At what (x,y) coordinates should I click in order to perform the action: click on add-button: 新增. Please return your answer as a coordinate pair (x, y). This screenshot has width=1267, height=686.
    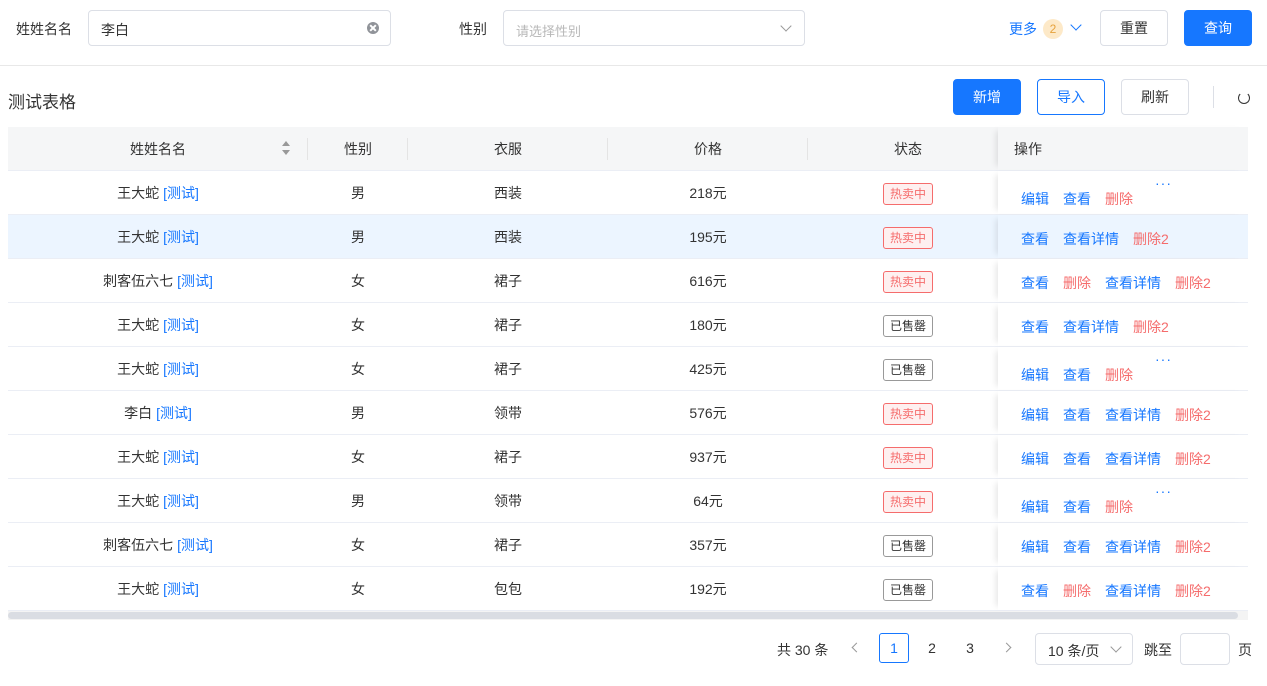
    Looking at the image, I should click on (987, 97).